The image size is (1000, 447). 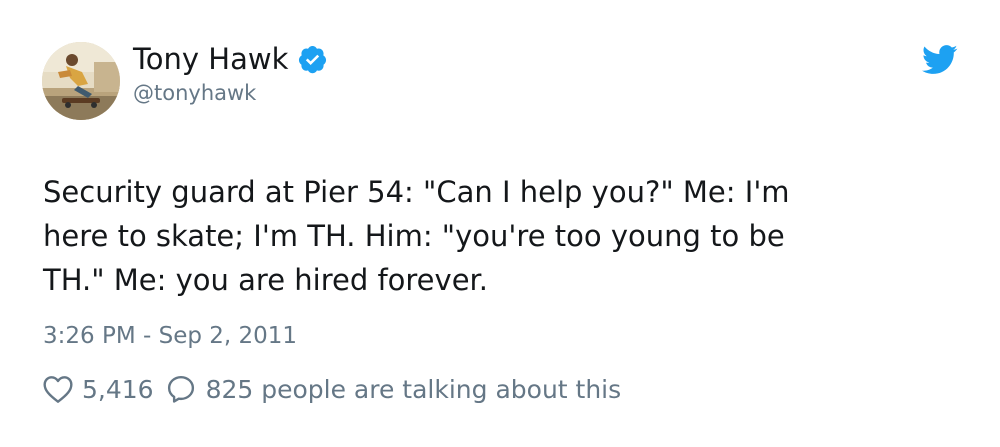 What do you see at coordinates (170, 336) in the screenshot?
I see `tweet-timestamp: 3:26 PM - Sep 2, 2011` at bounding box center [170, 336].